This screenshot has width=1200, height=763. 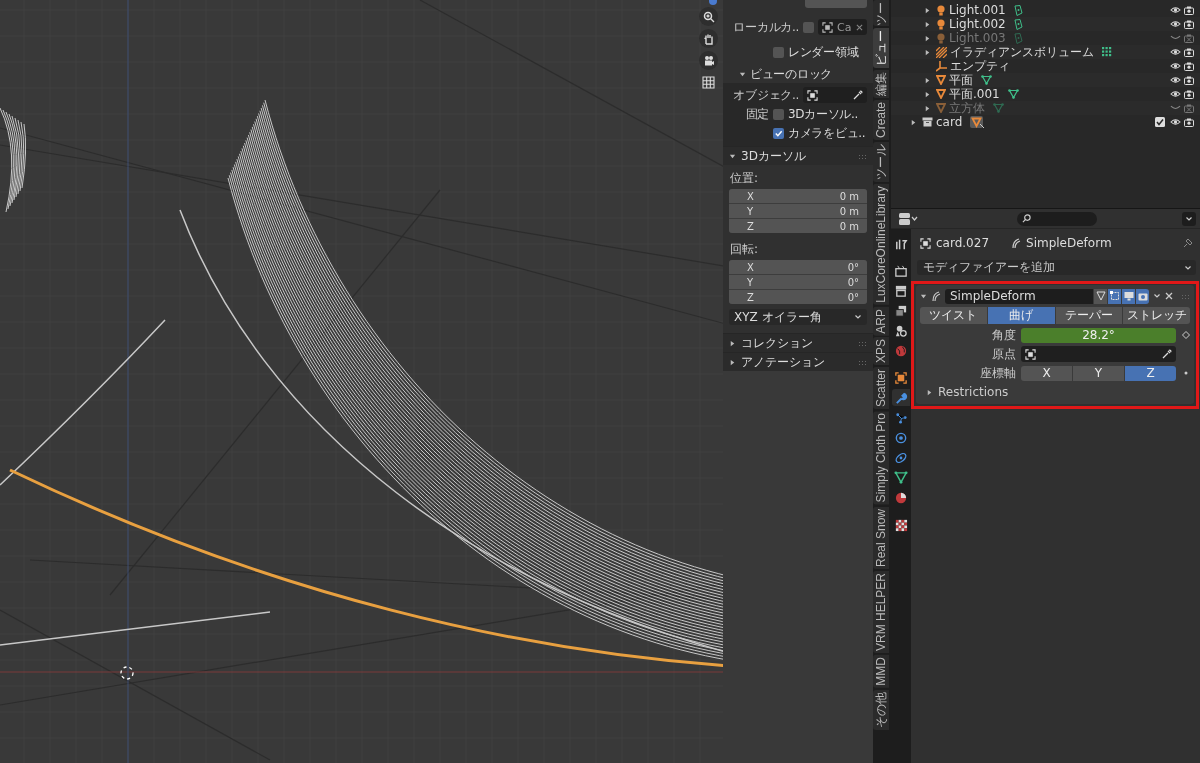 What do you see at coordinates (835, 95) in the screenshot?
I see `lock-object-field` at bounding box center [835, 95].